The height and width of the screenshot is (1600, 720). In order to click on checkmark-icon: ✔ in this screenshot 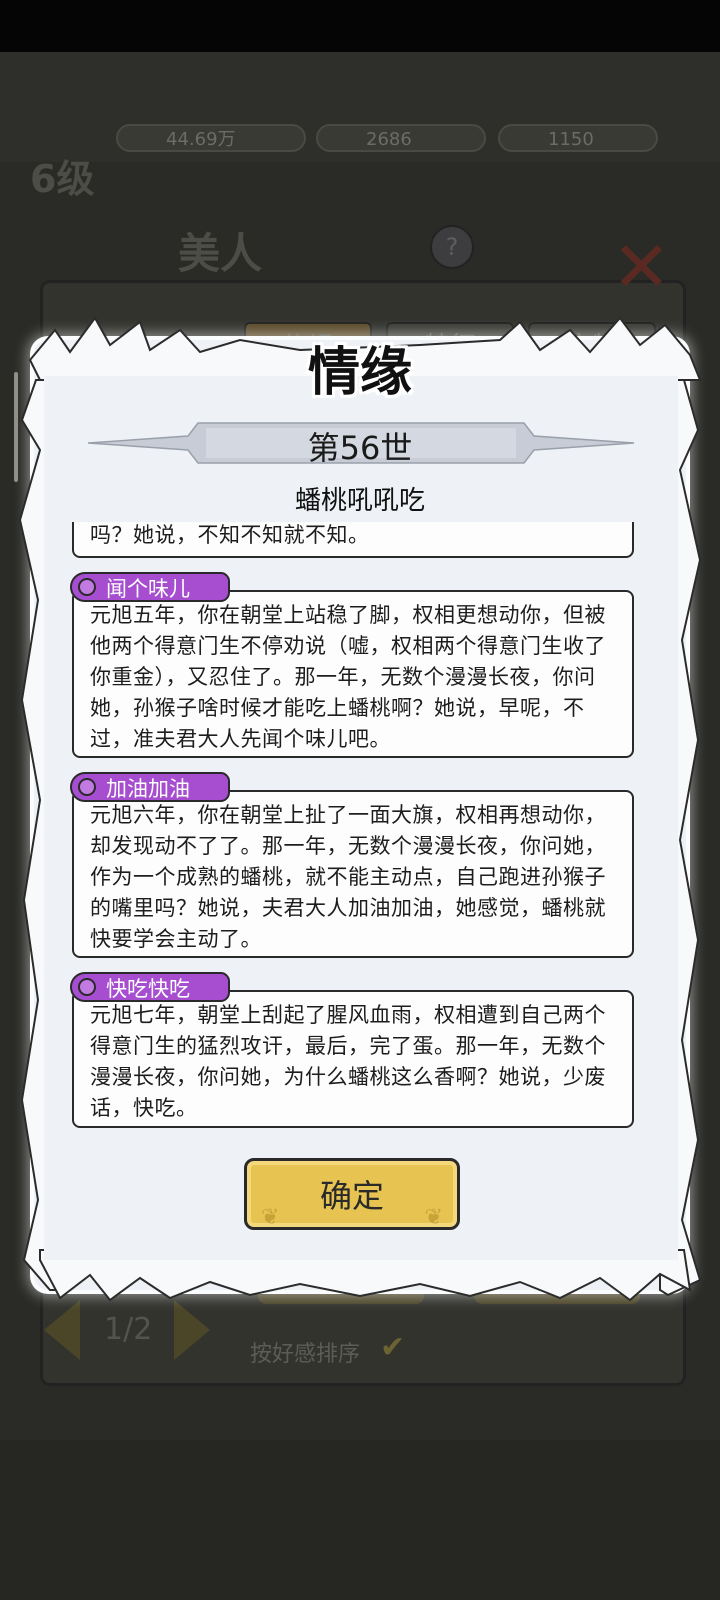, I will do `click(392, 1347)`.